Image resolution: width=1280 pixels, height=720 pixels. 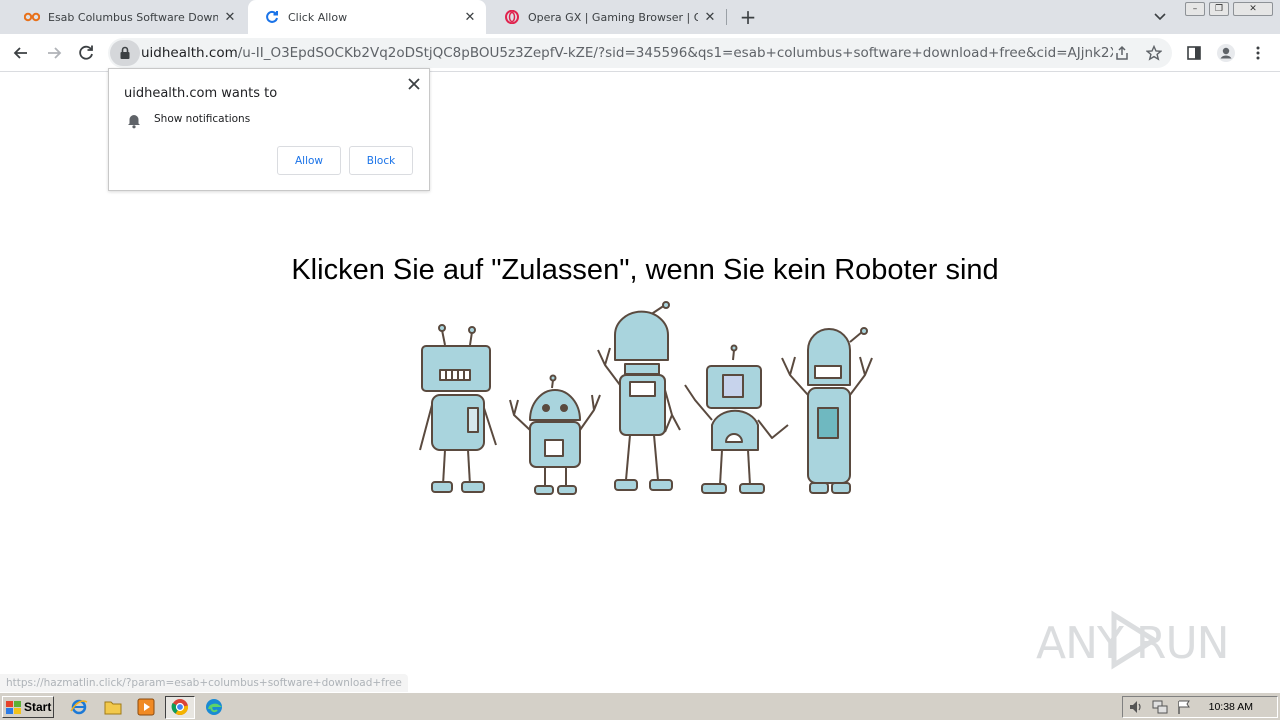 I want to click on bell-icon, so click(x=134, y=121).